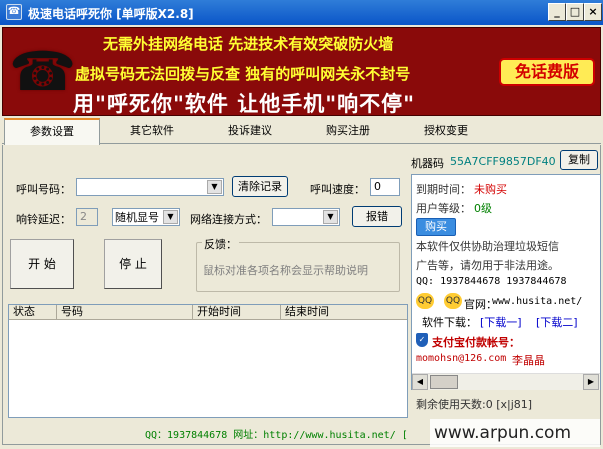 The image size is (603, 449). What do you see at coordinates (474, 404) in the screenshot?
I see `remaining-days: 剩余使用天数:0 [x|j81]` at bounding box center [474, 404].